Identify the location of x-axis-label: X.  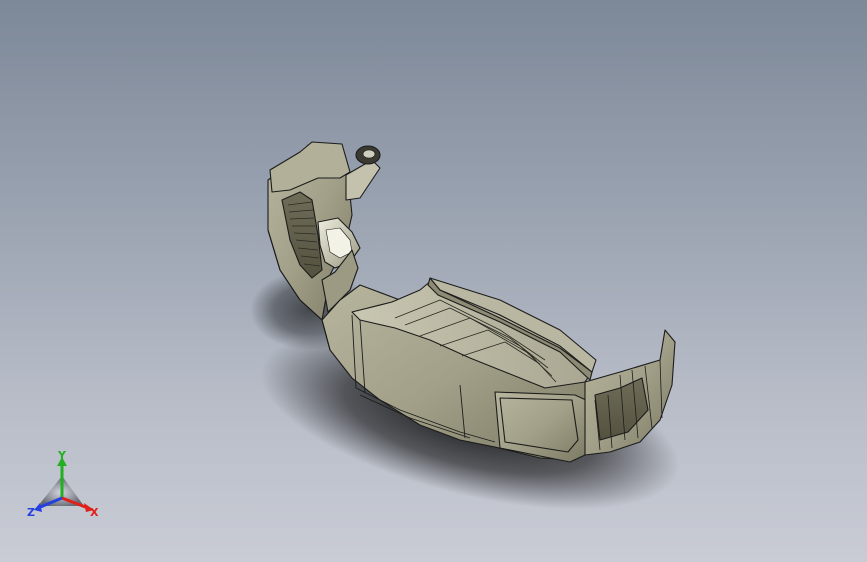
(94, 512).